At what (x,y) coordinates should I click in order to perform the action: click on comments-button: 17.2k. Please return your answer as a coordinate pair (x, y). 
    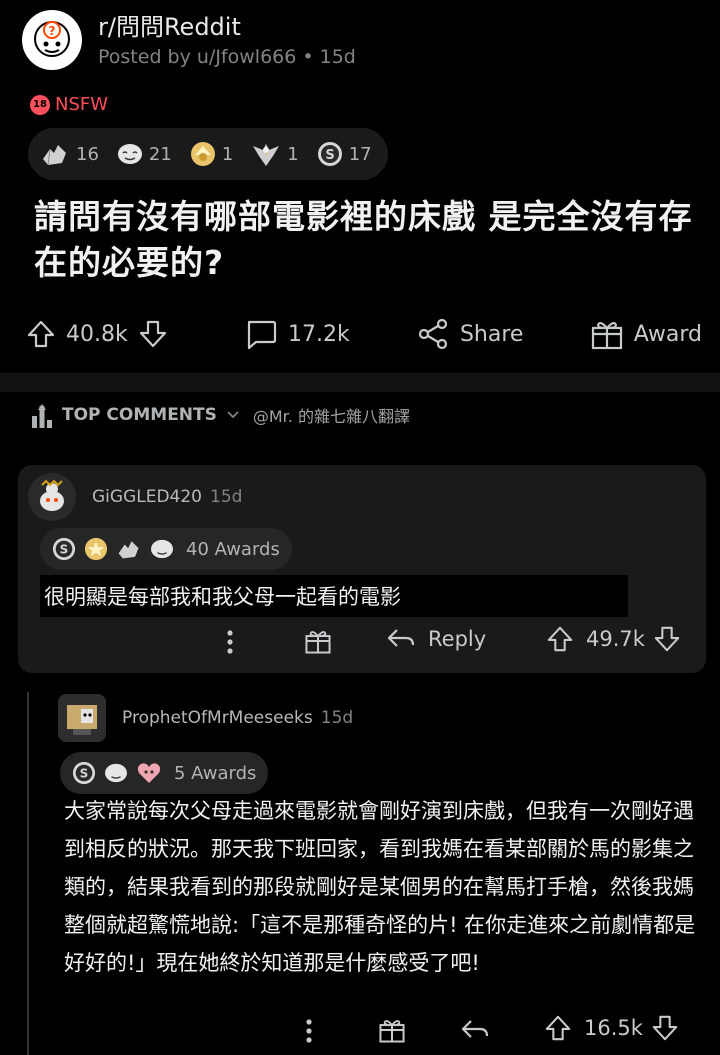
    Looking at the image, I should click on (297, 334).